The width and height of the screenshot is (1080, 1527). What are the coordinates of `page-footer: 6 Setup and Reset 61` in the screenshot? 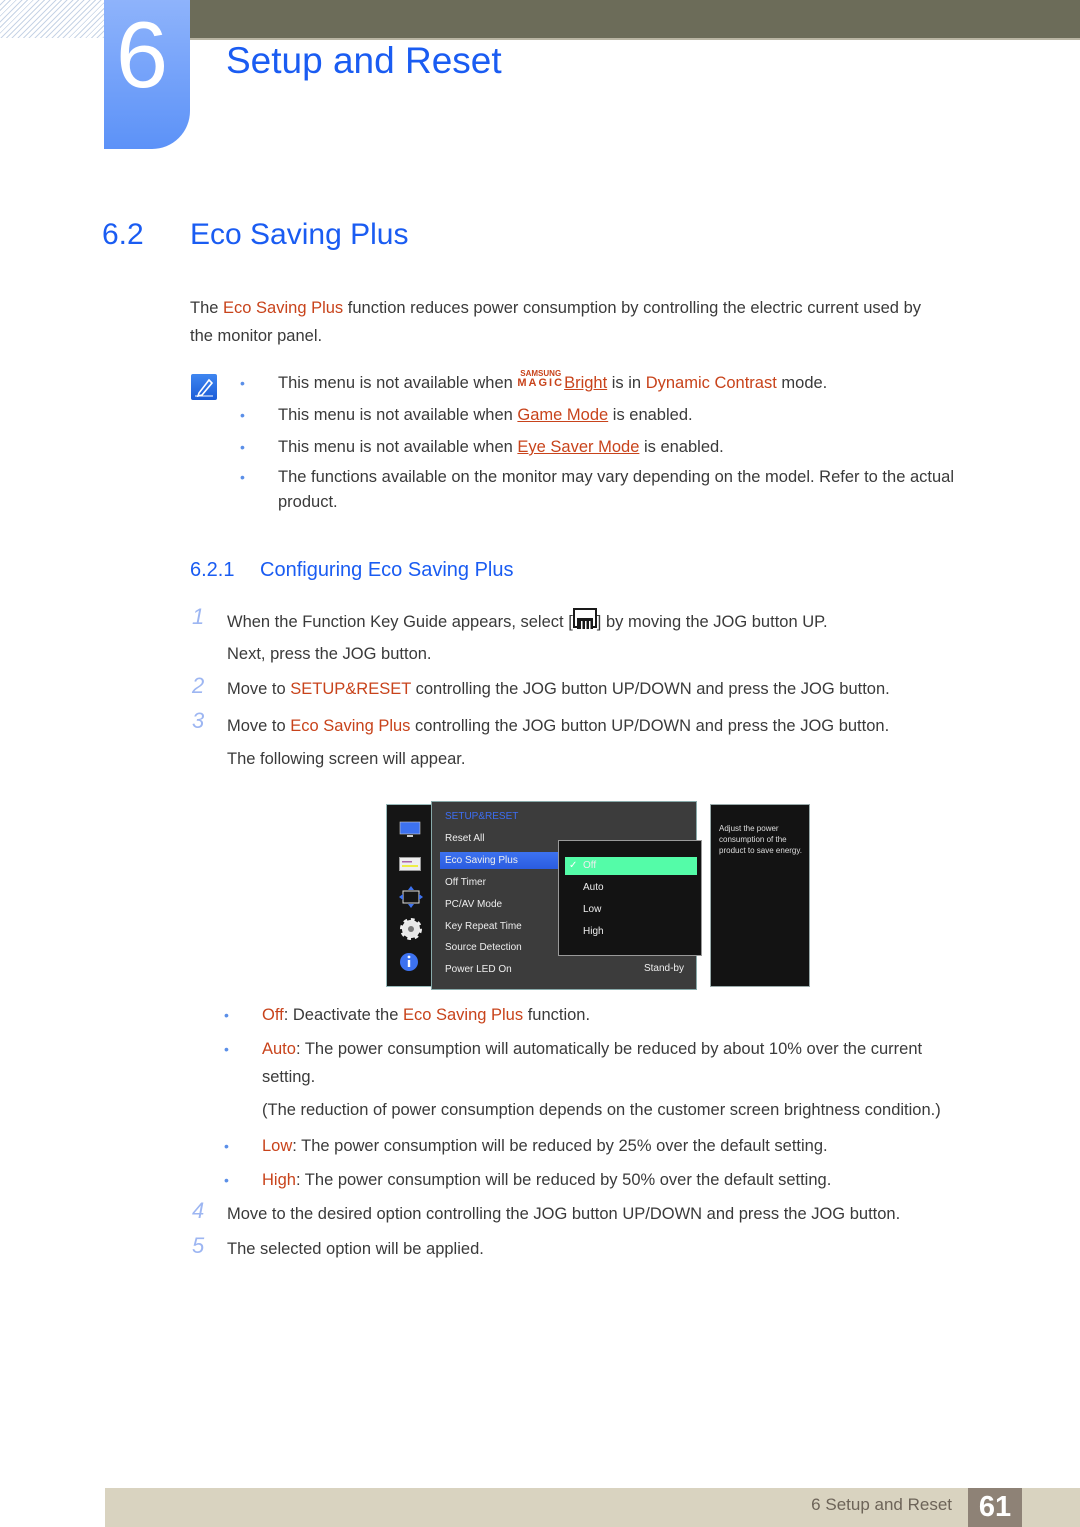 It's located at (592, 1507).